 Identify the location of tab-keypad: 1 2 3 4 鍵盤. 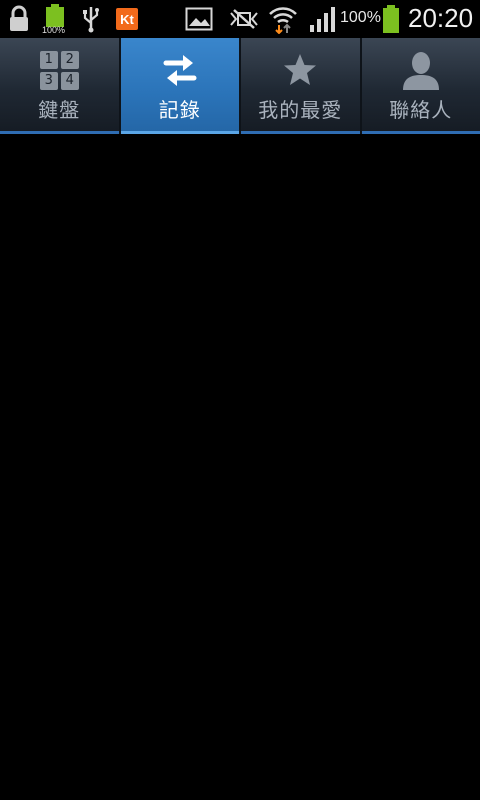
(60, 86).